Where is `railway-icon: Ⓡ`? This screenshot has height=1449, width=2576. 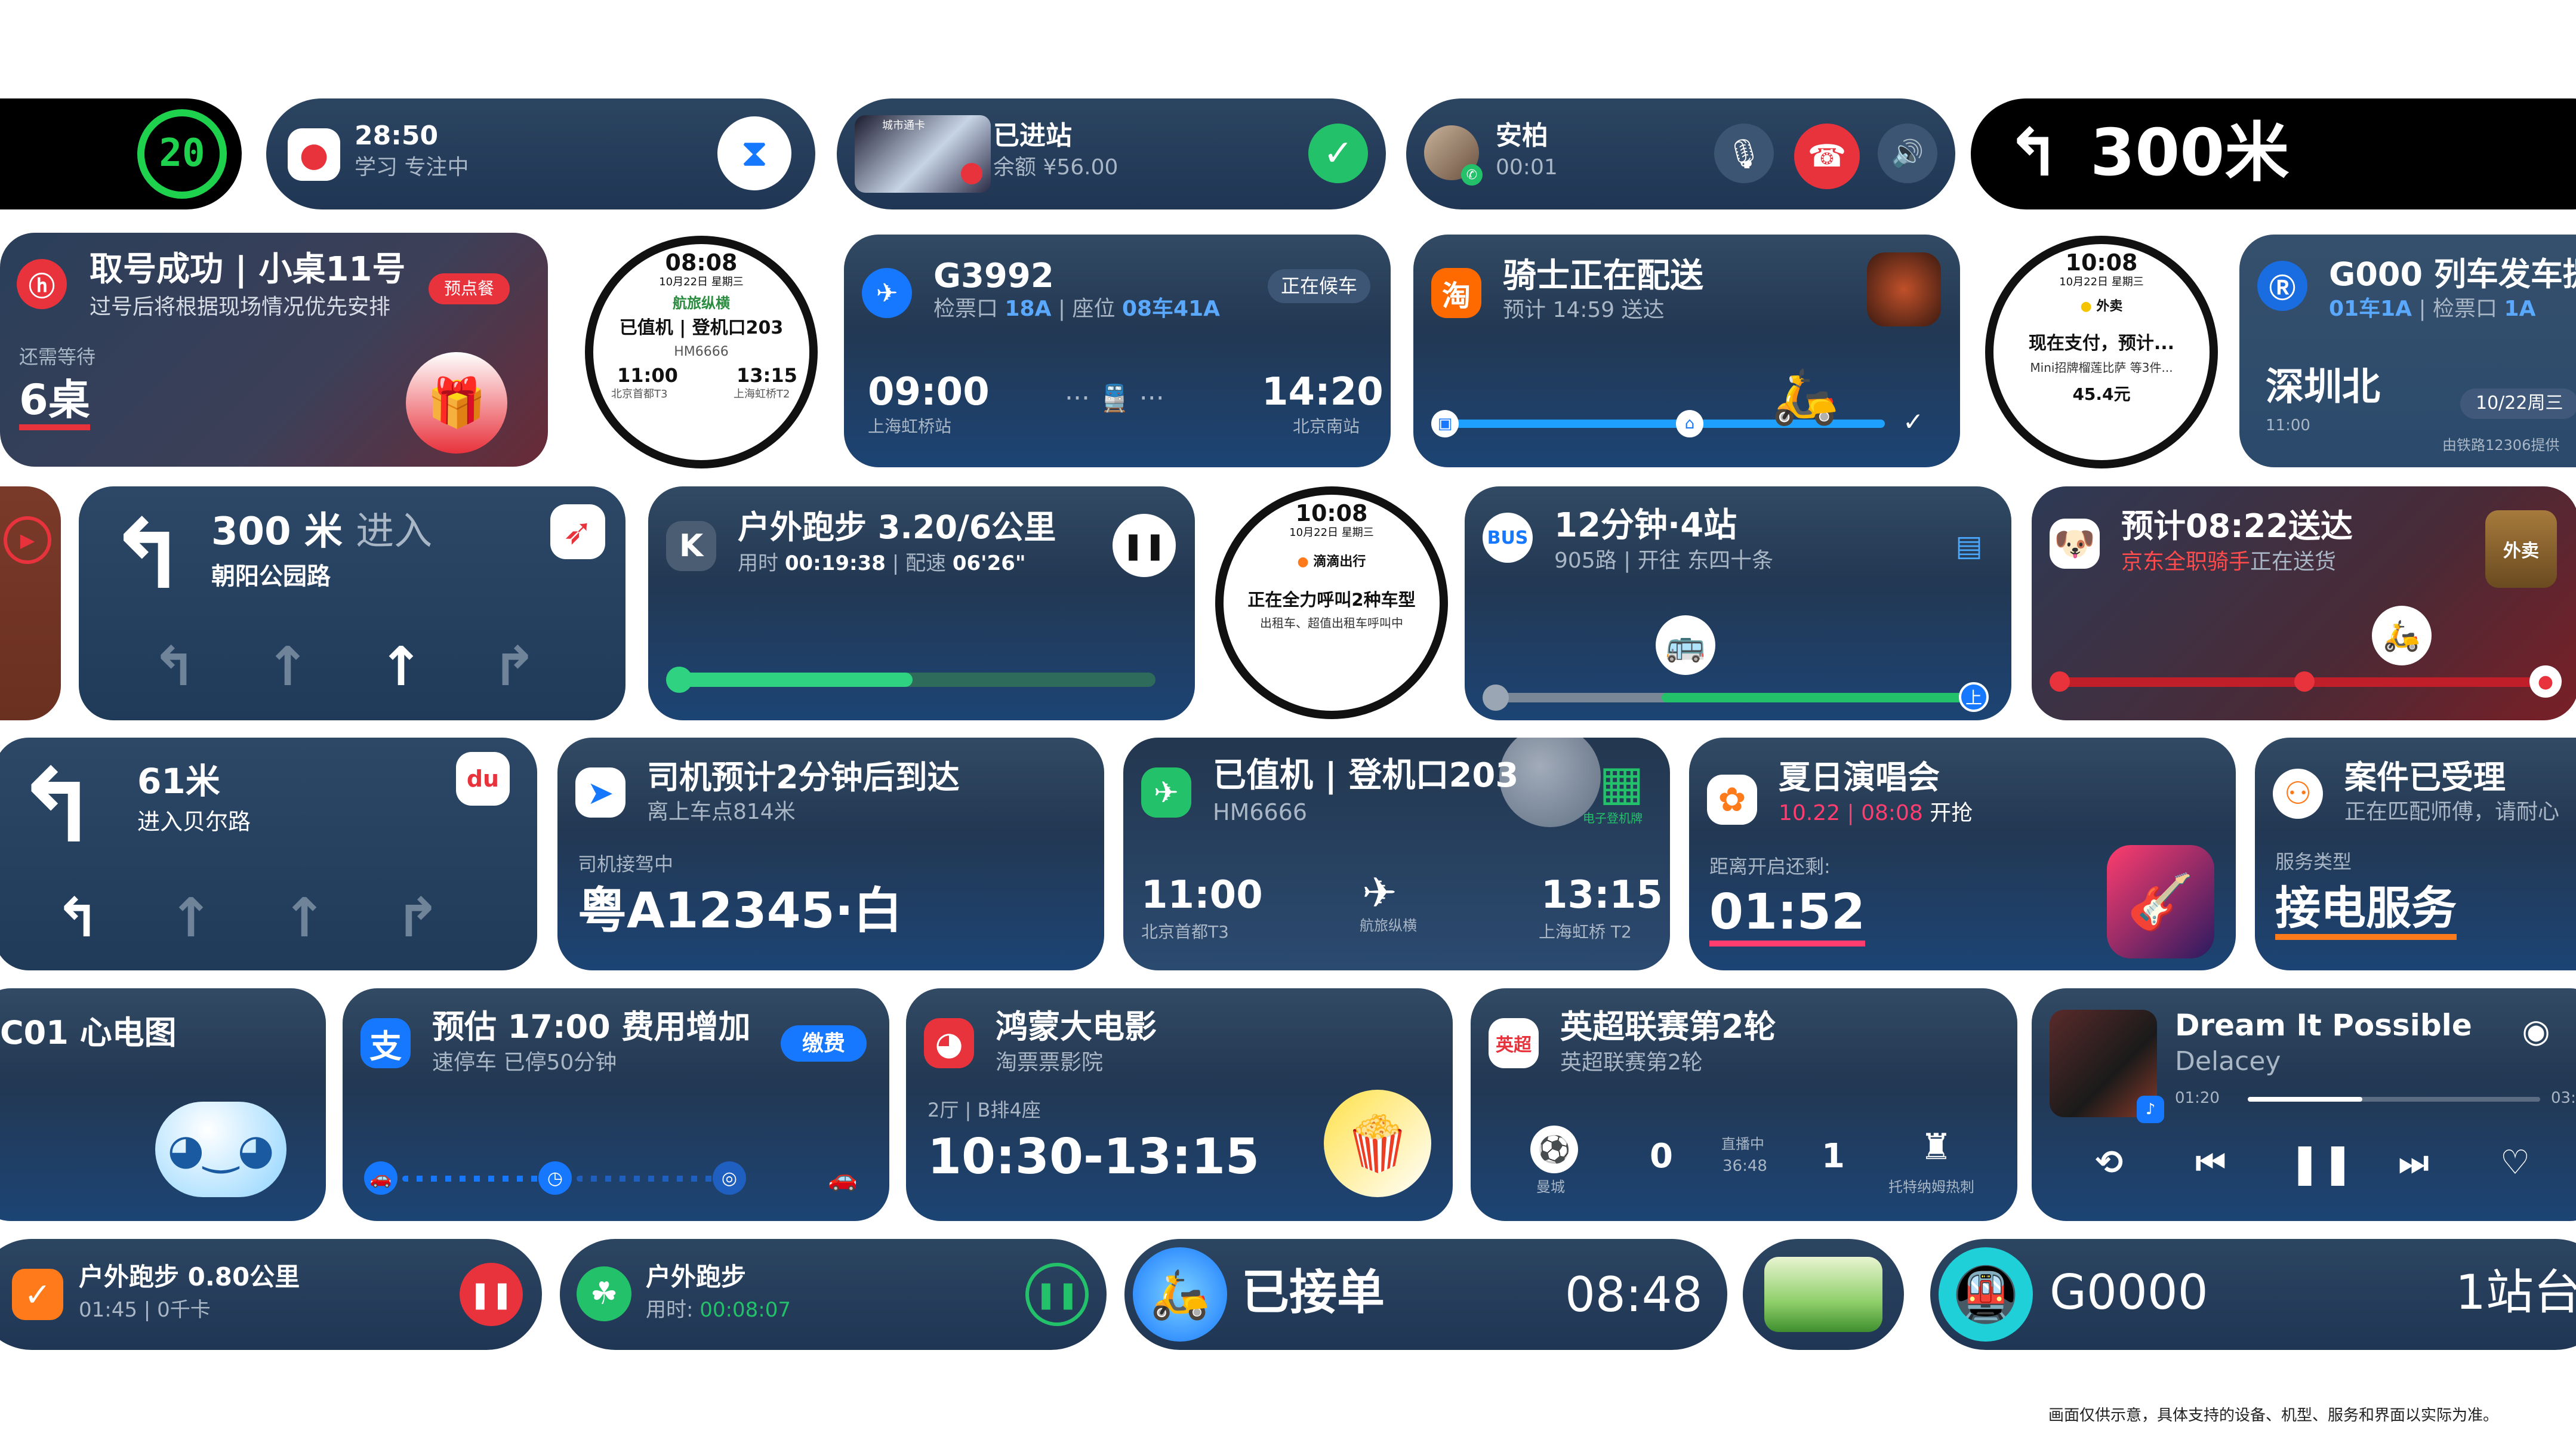 railway-icon: Ⓡ is located at coordinates (2282, 286).